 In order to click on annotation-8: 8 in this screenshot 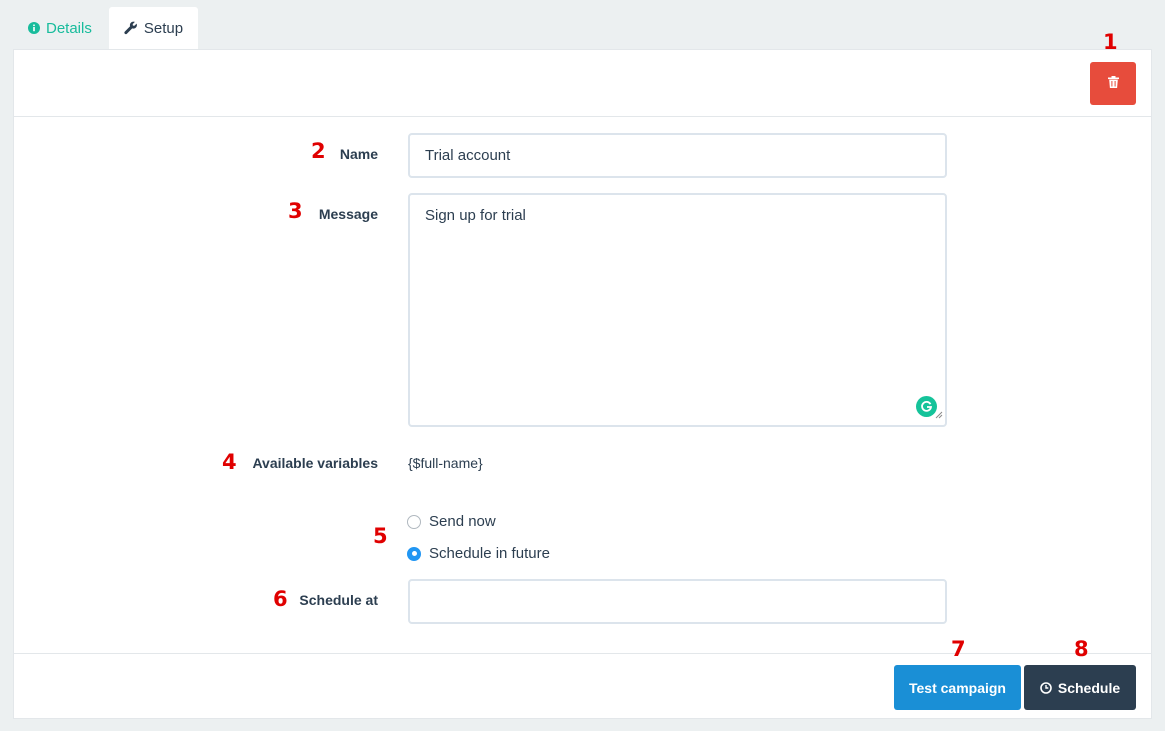, I will do `click(1081, 649)`.